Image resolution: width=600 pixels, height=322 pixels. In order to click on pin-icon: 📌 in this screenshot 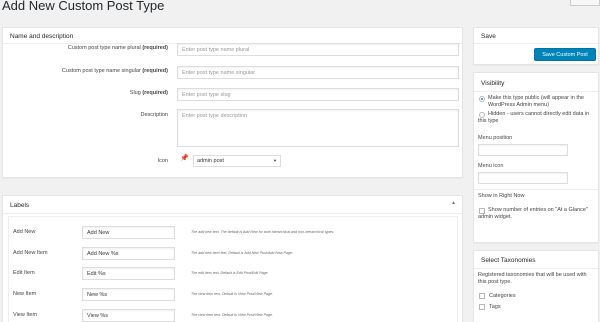, I will do `click(184, 158)`.